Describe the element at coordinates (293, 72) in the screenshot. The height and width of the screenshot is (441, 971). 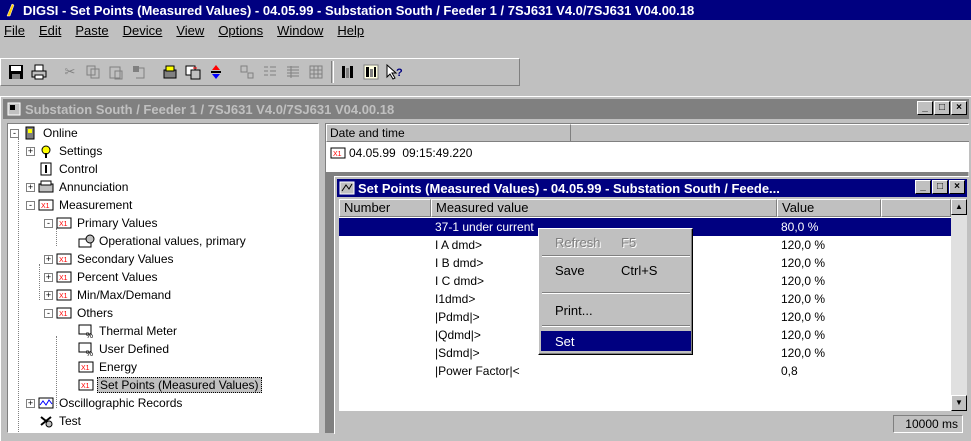
I see `details-icon` at that location.